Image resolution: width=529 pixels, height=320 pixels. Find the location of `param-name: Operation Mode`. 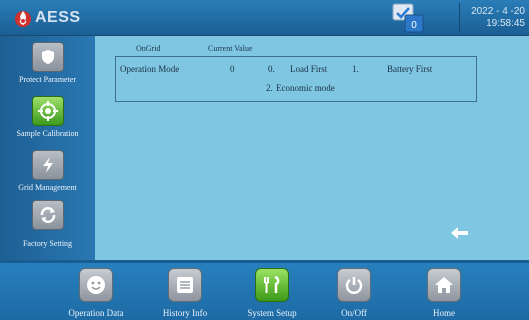

param-name: Operation Mode is located at coordinates (150, 69).